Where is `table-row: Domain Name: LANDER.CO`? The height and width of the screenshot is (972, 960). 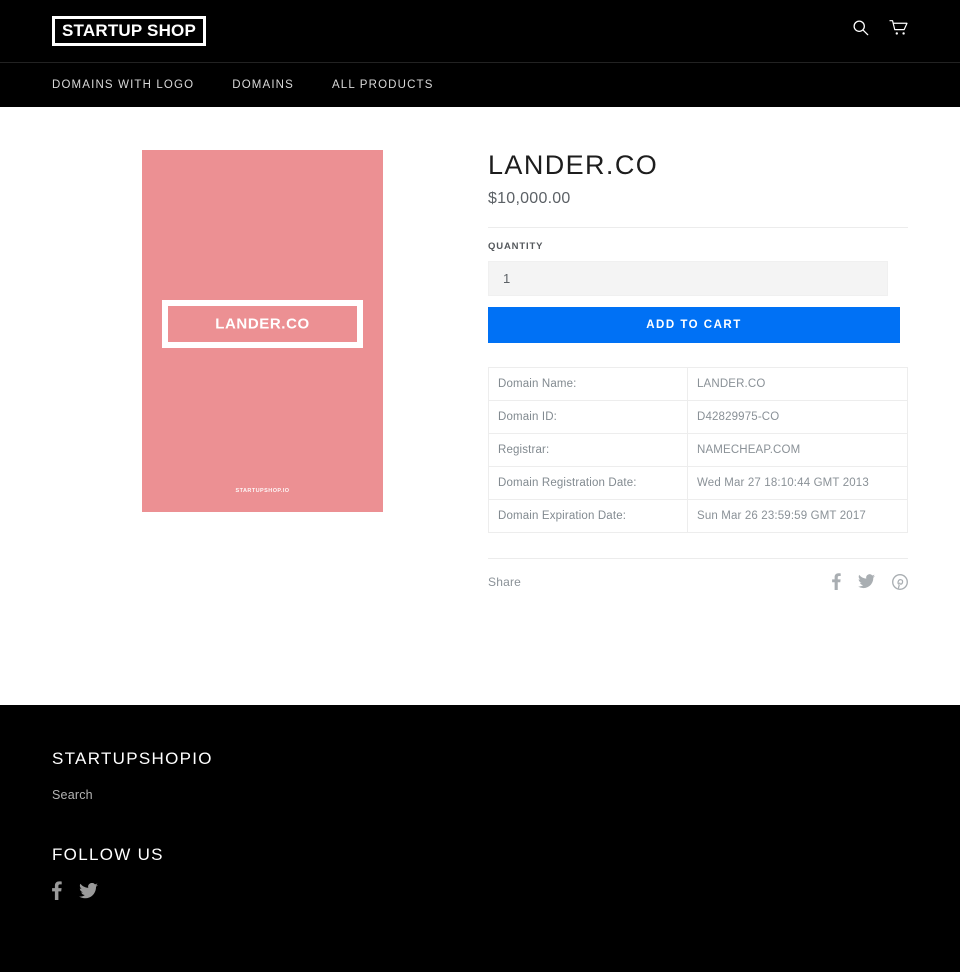 table-row: Domain Name: LANDER.CO is located at coordinates (698, 384).